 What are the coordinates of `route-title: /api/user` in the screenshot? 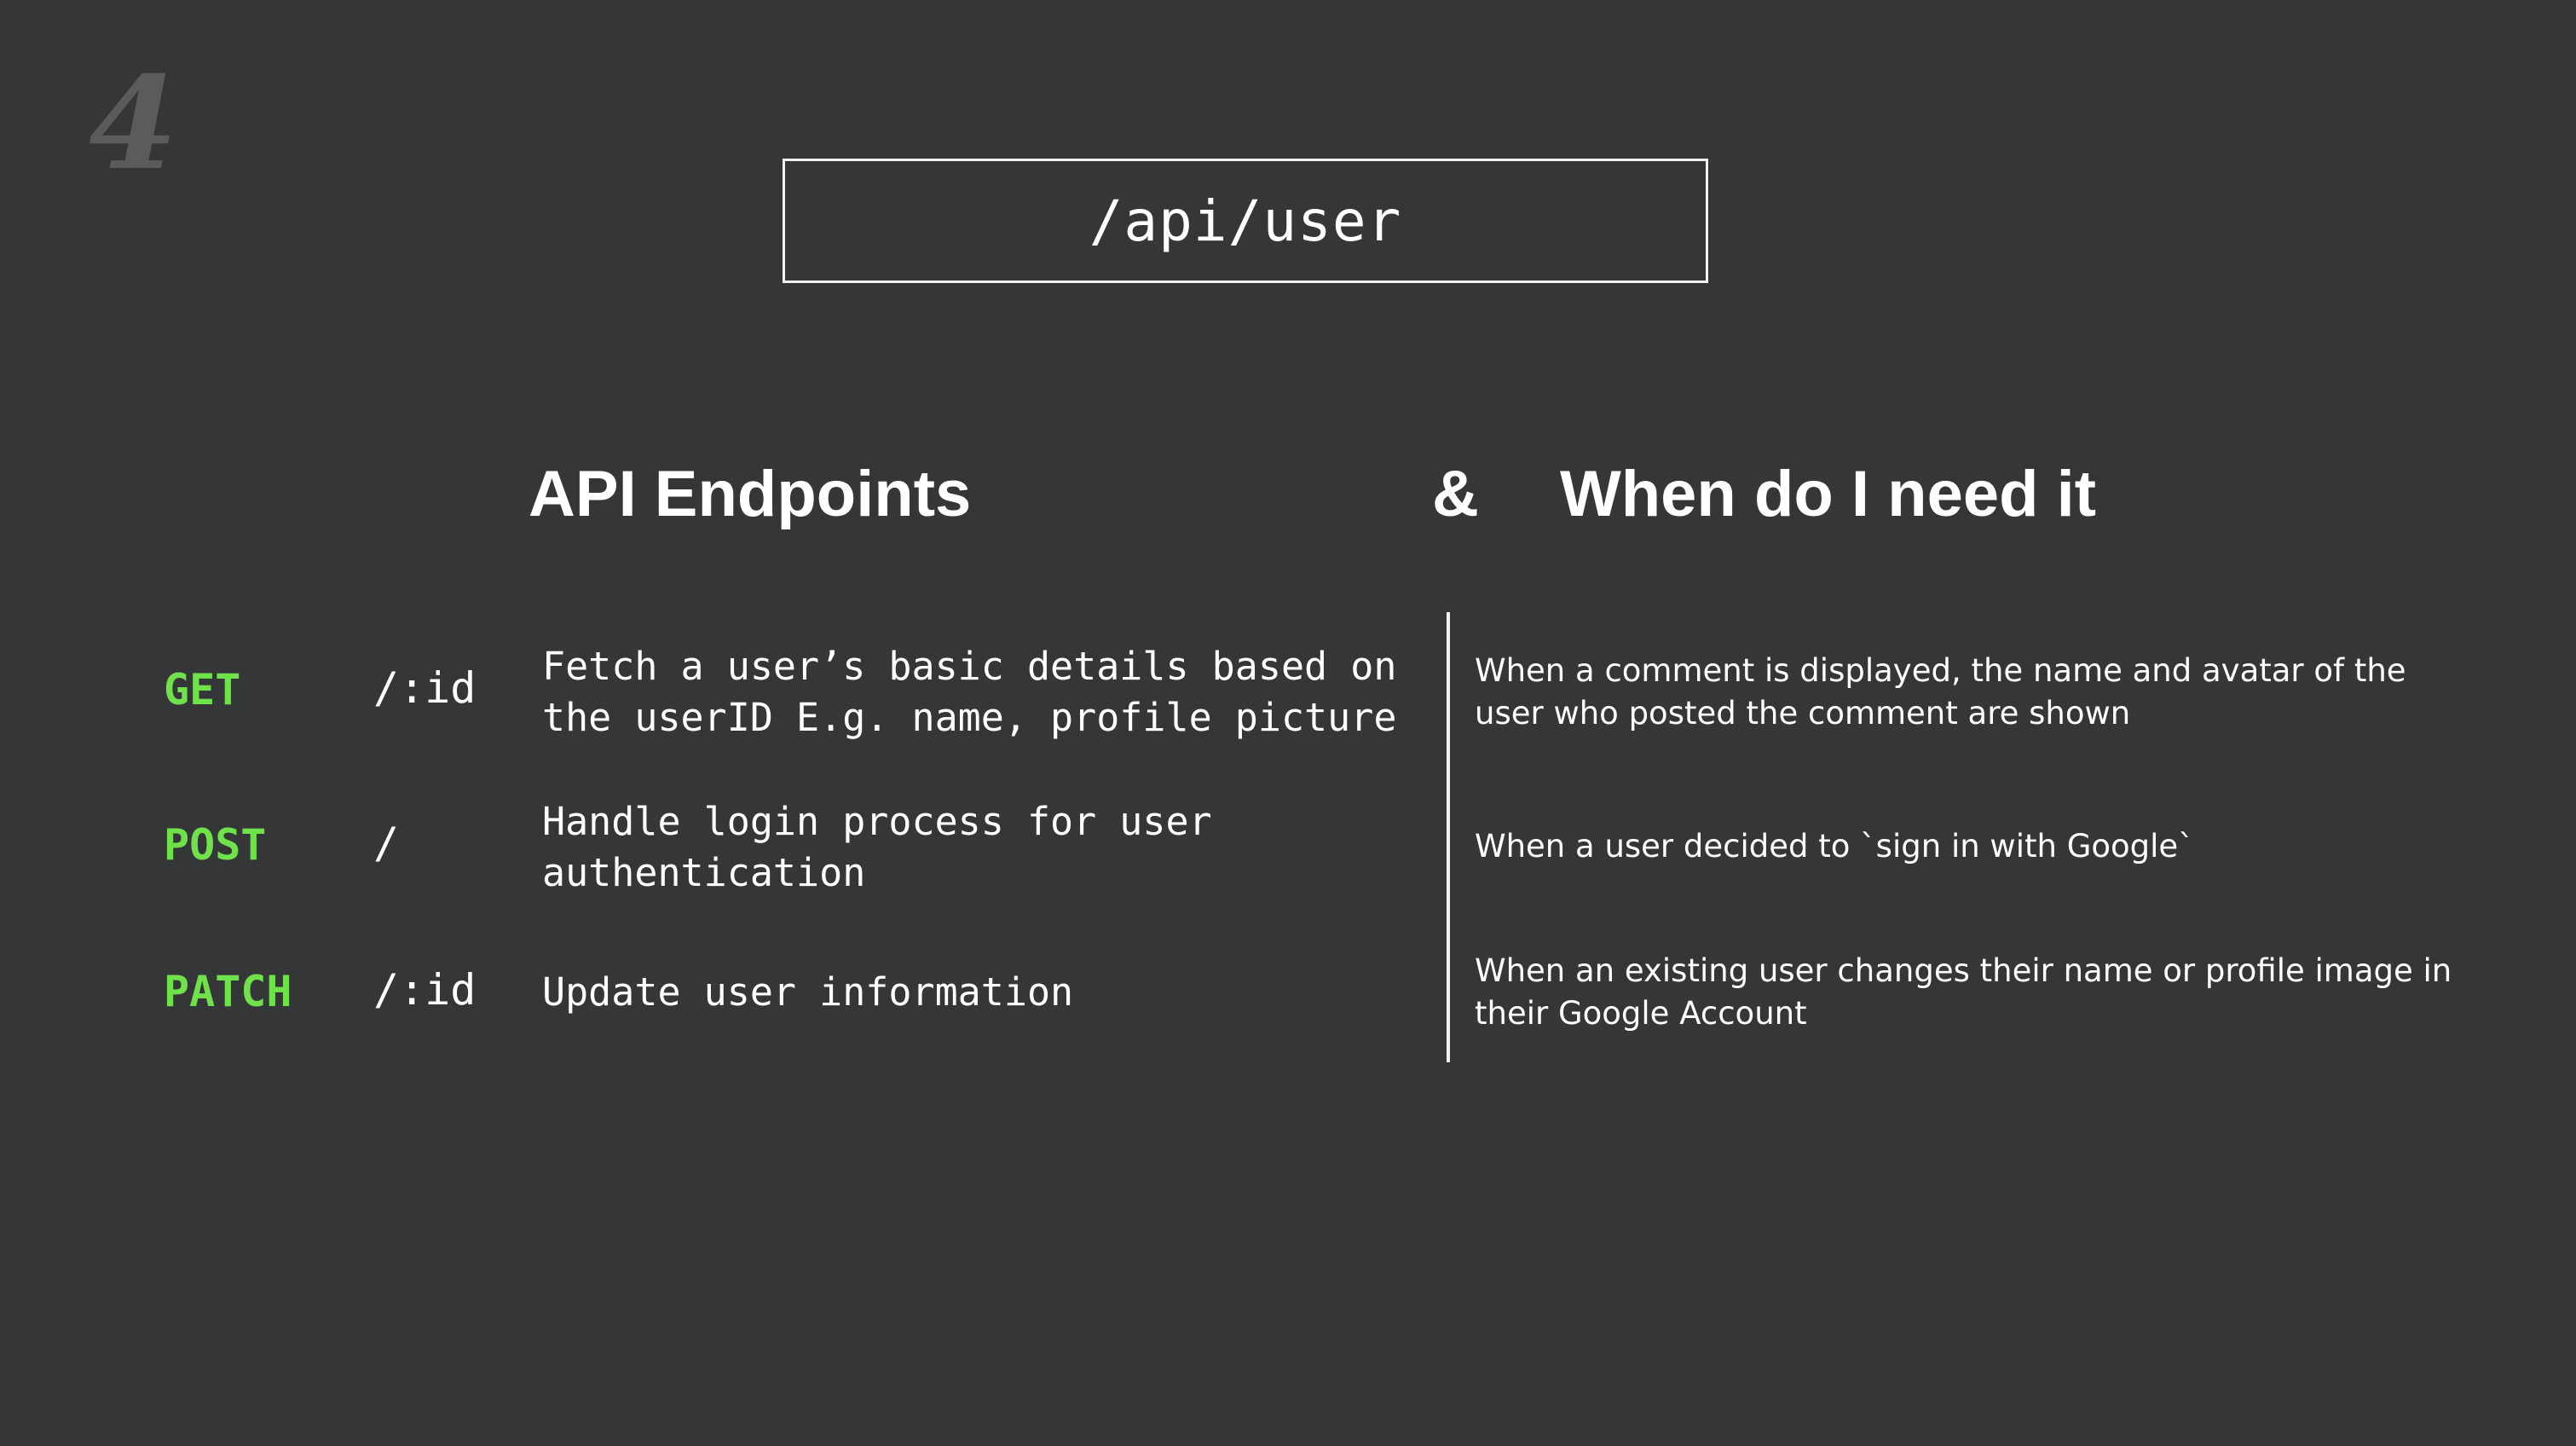 It's located at (1245, 221).